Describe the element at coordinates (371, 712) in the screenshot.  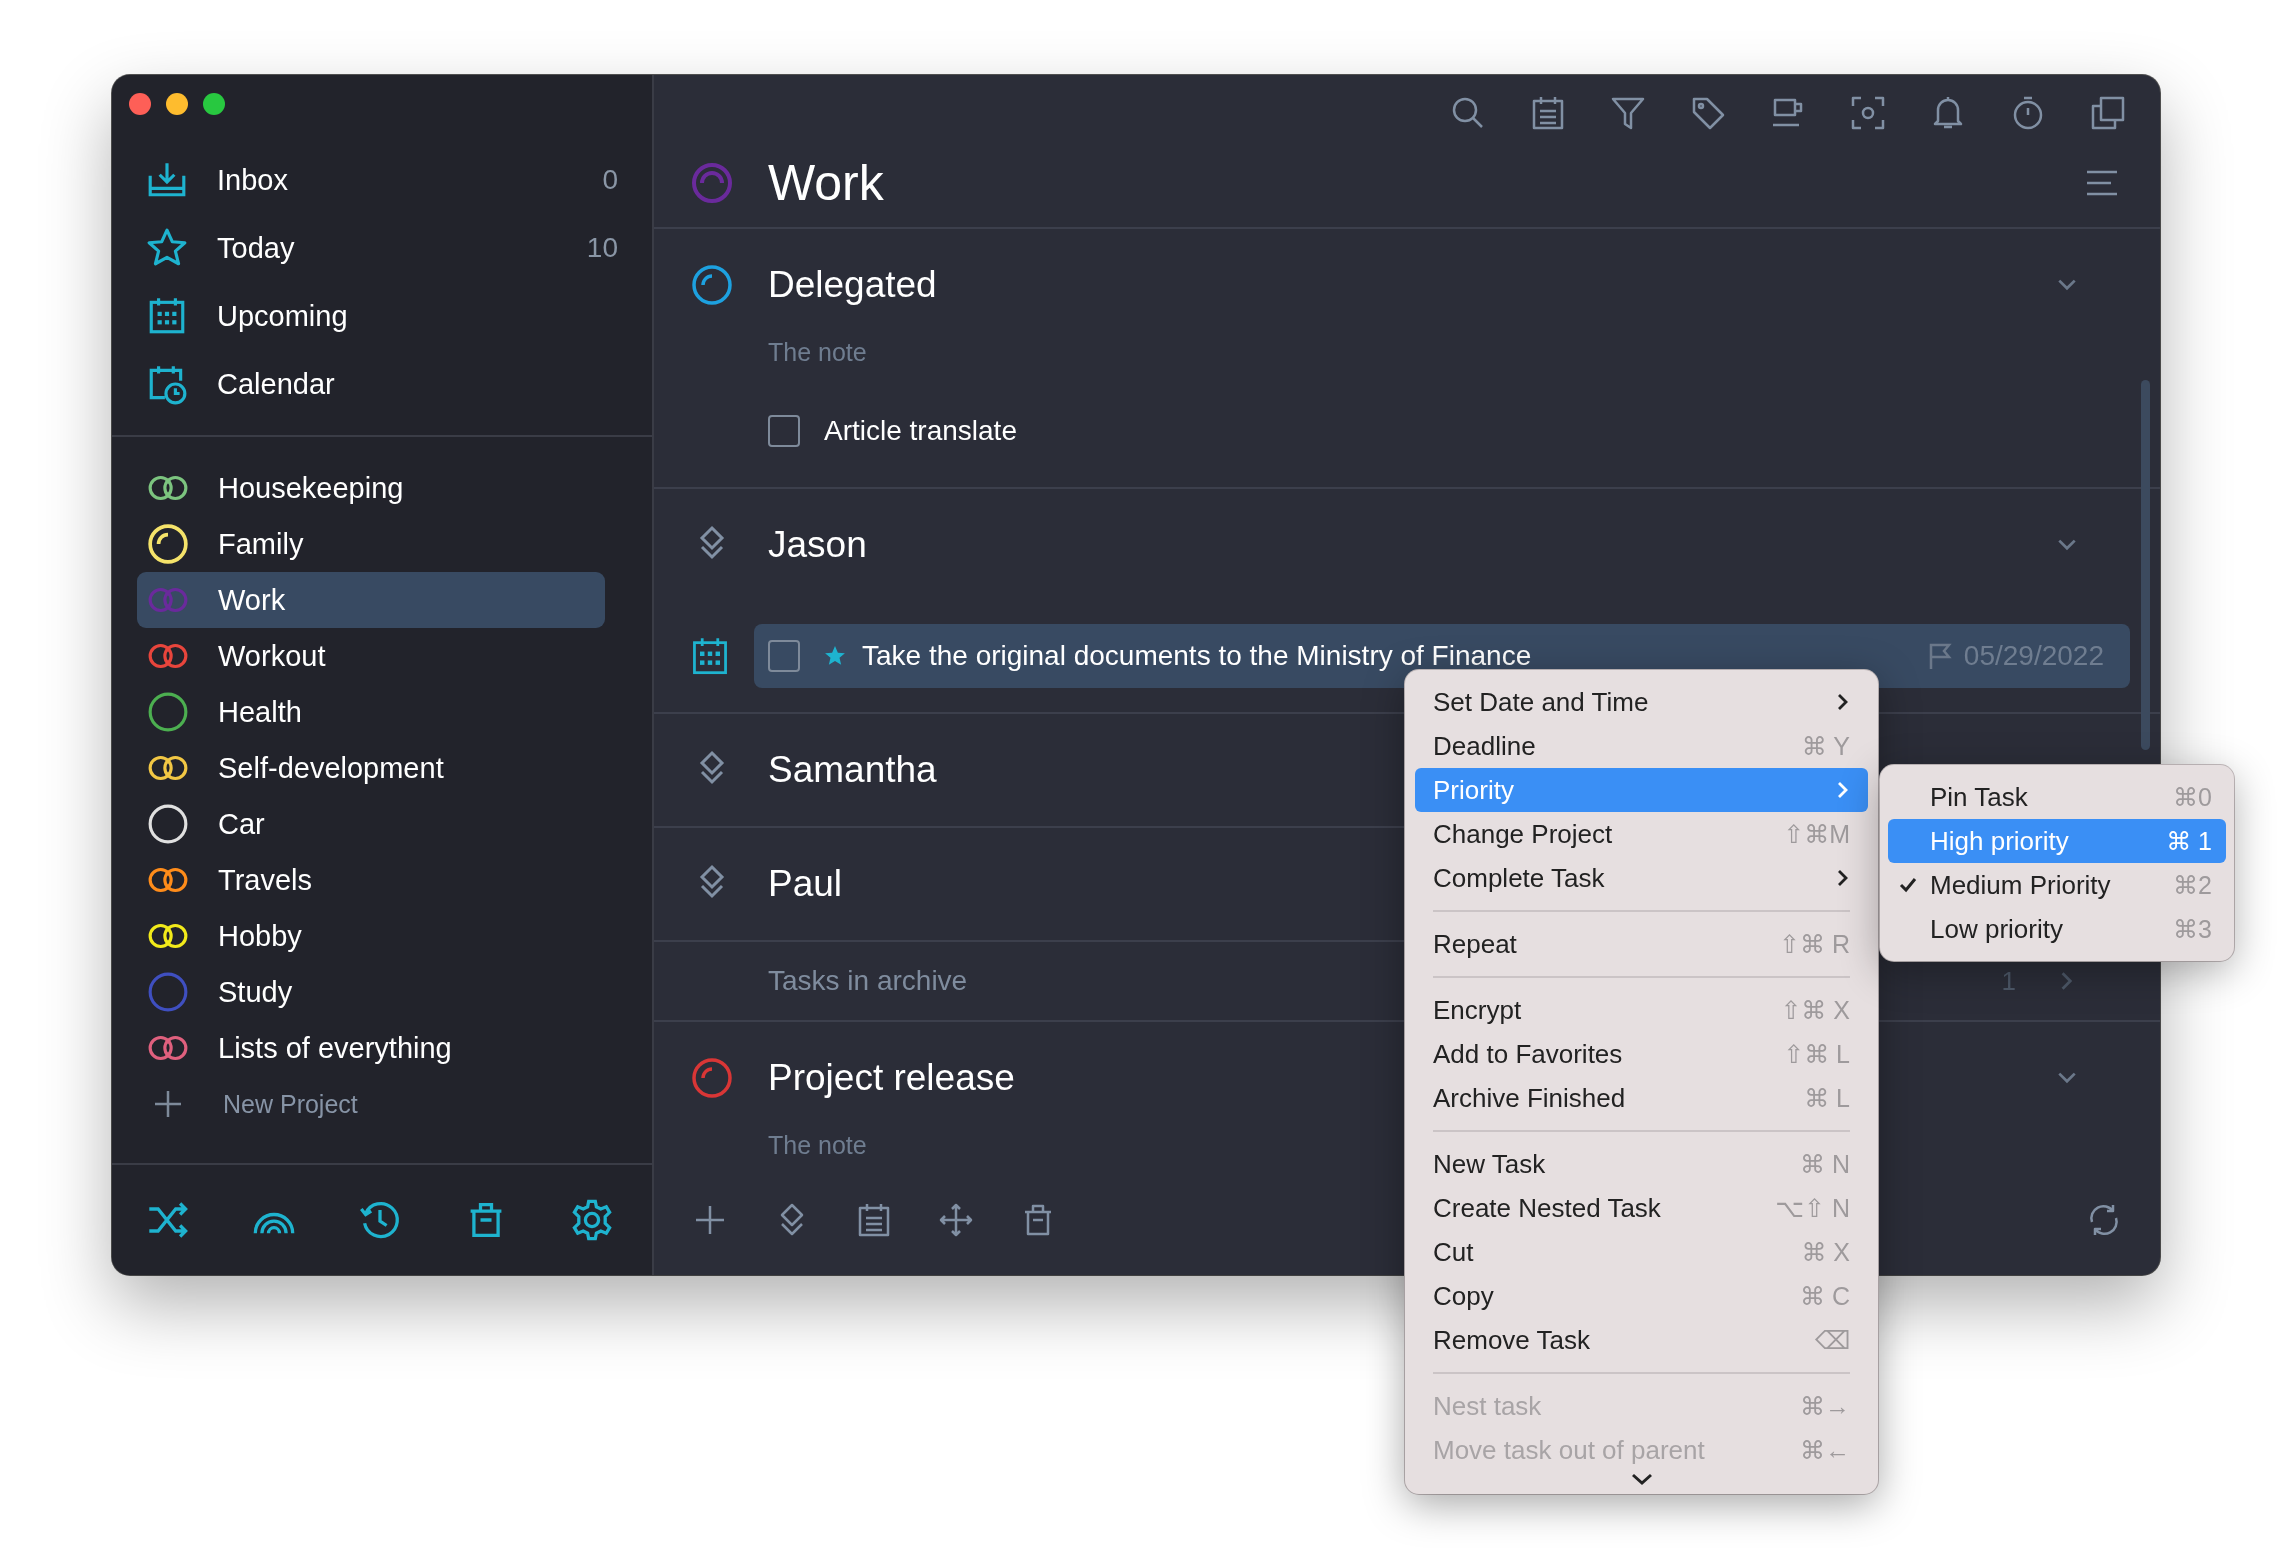
I see `project-item: Health` at that location.